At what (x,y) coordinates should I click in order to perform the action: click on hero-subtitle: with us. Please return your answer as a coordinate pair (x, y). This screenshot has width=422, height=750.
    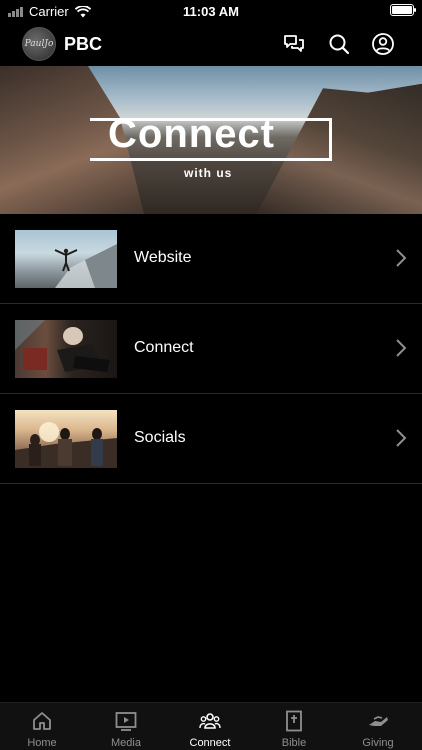
    Looking at the image, I should click on (208, 173).